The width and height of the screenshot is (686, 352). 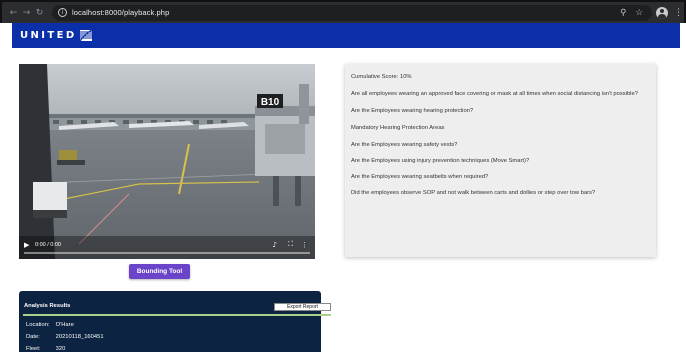 I want to click on export-report-button: Export Report, so click(x=302, y=307).